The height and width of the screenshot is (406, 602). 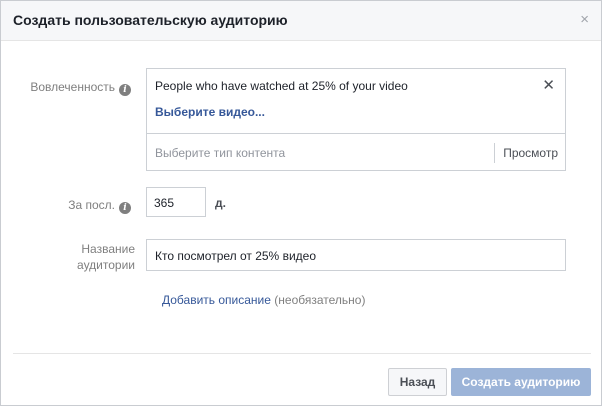 What do you see at coordinates (106, 265) in the screenshot?
I see `audience-name-label-line2: аудитории` at bounding box center [106, 265].